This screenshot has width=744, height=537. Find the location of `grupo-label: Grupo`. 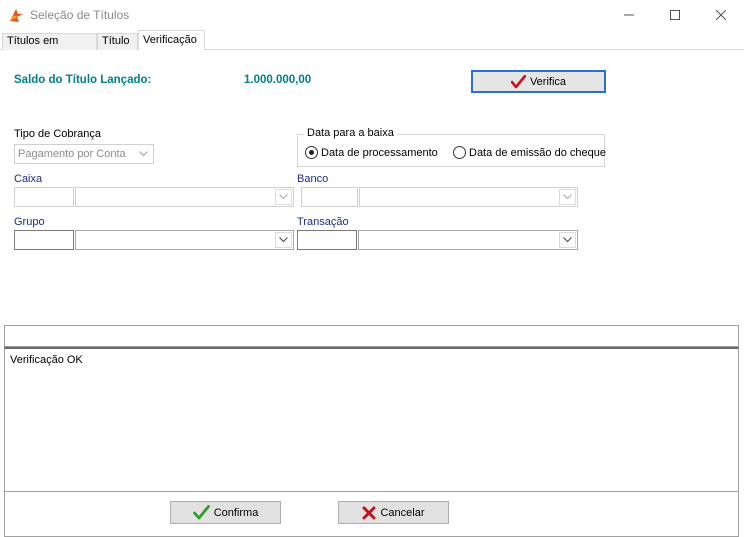

grupo-label: Grupo is located at coordinates (29, 222).